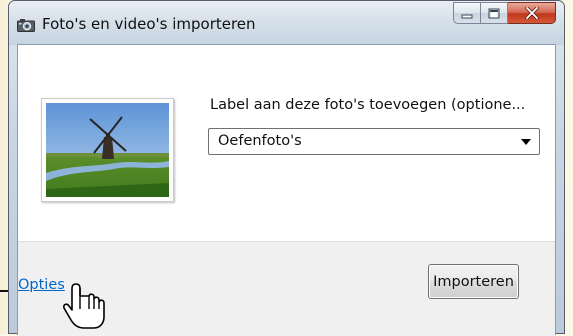 The image size is (573, 336). I want to click on title-bar: Foto's en video's importeren, so click(286, 23).